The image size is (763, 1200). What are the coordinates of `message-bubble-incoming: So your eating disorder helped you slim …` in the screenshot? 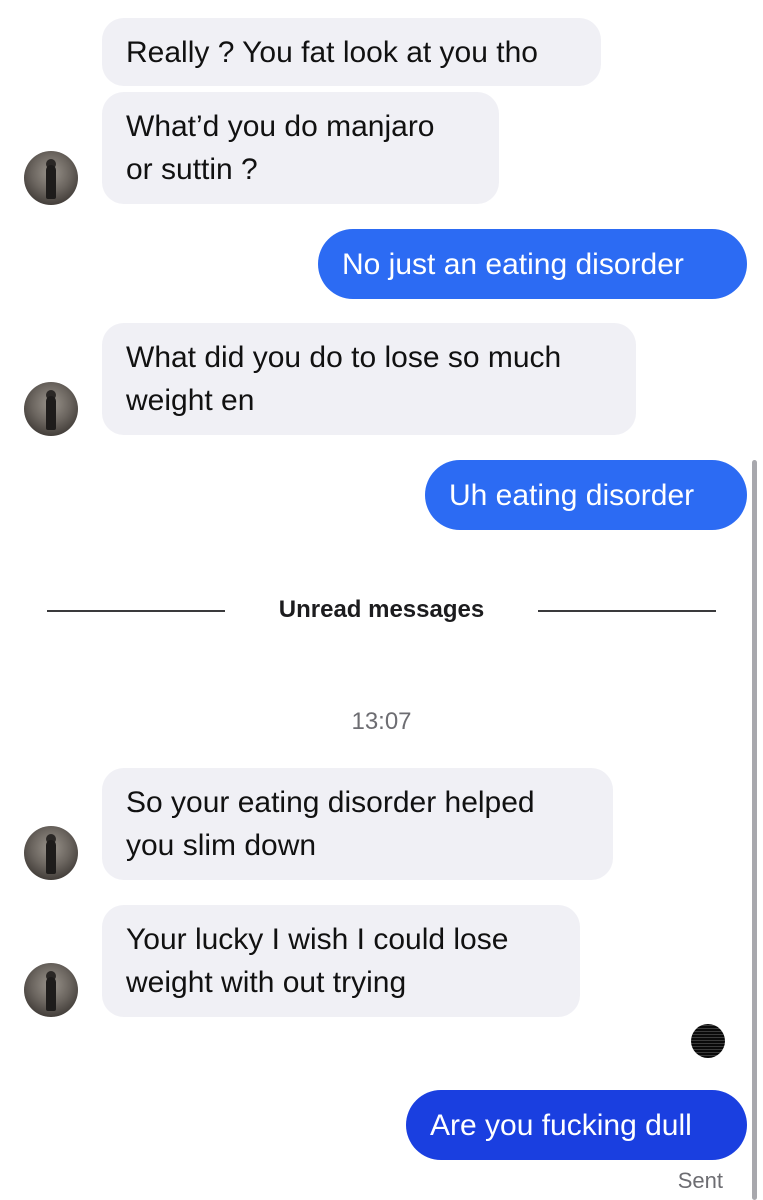 It's located at (357, 824).